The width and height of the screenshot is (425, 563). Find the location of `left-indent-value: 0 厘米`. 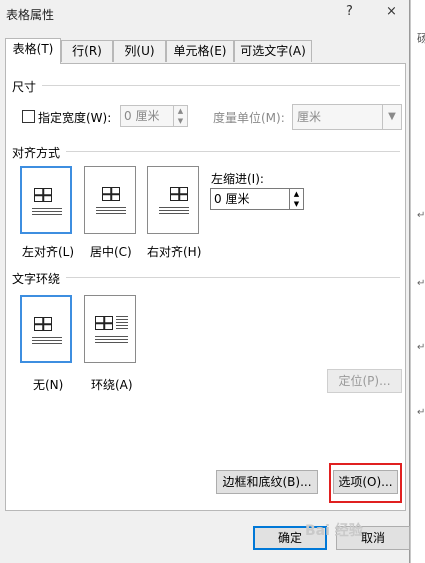

left-indent-value: 0 厘米 is located at coordinates (232, 199).